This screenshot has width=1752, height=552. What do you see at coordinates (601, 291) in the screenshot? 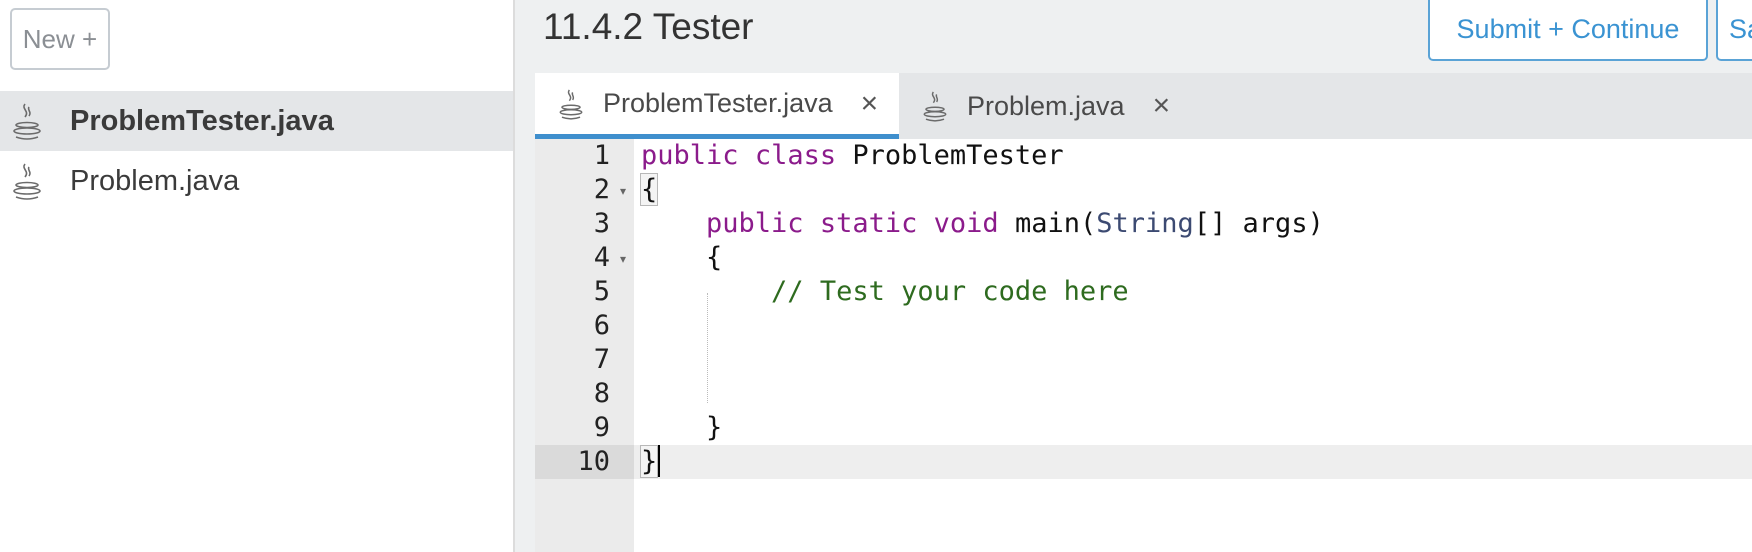
I see `line-number: 5` at bounding box center [601, 291].